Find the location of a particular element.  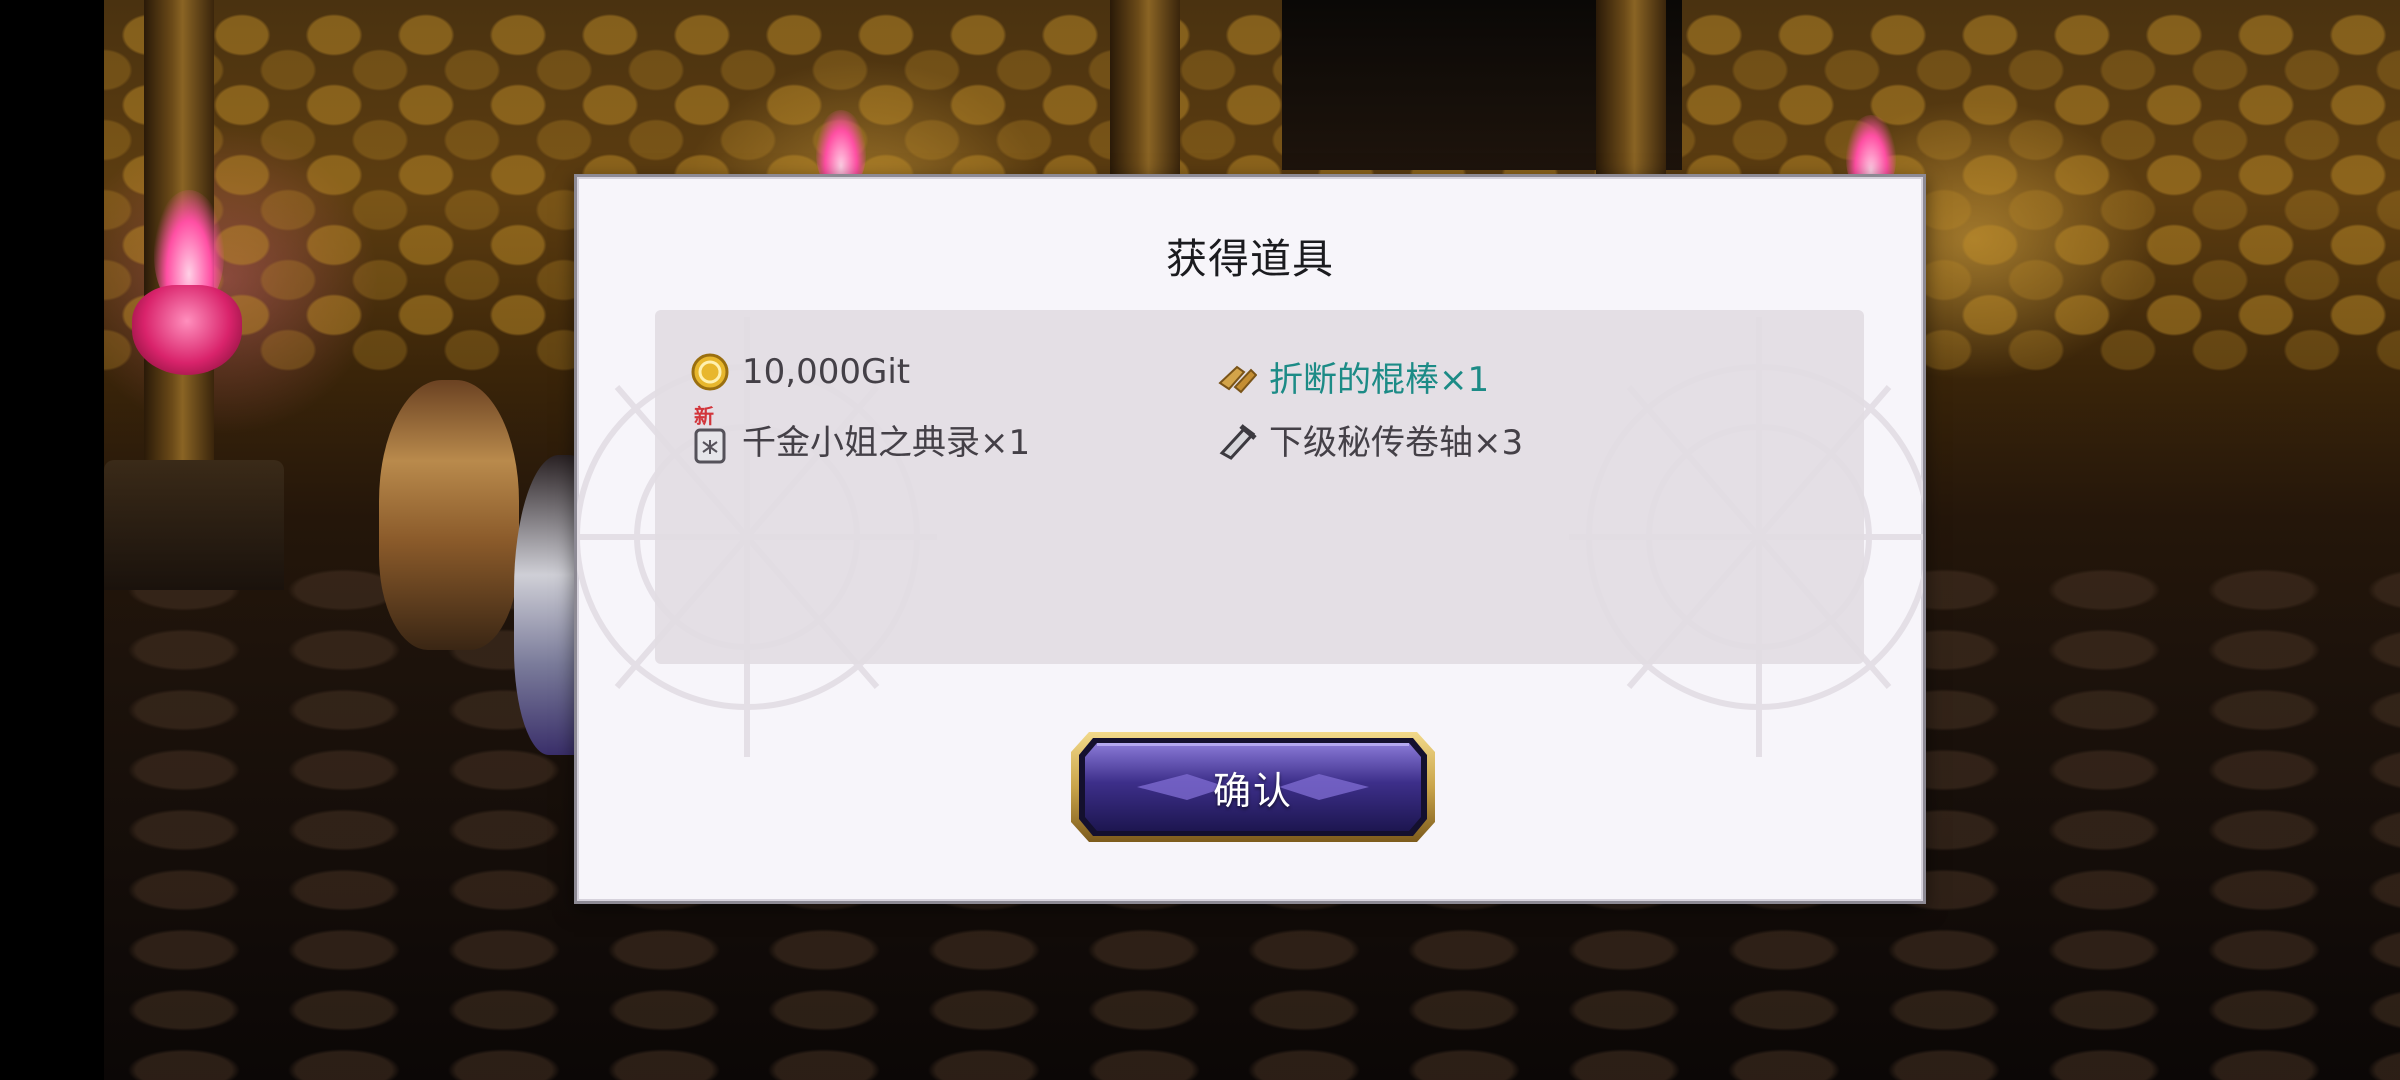

reward-item-label: 折断的棍棒×1 is located at coordinates (1379, 380).